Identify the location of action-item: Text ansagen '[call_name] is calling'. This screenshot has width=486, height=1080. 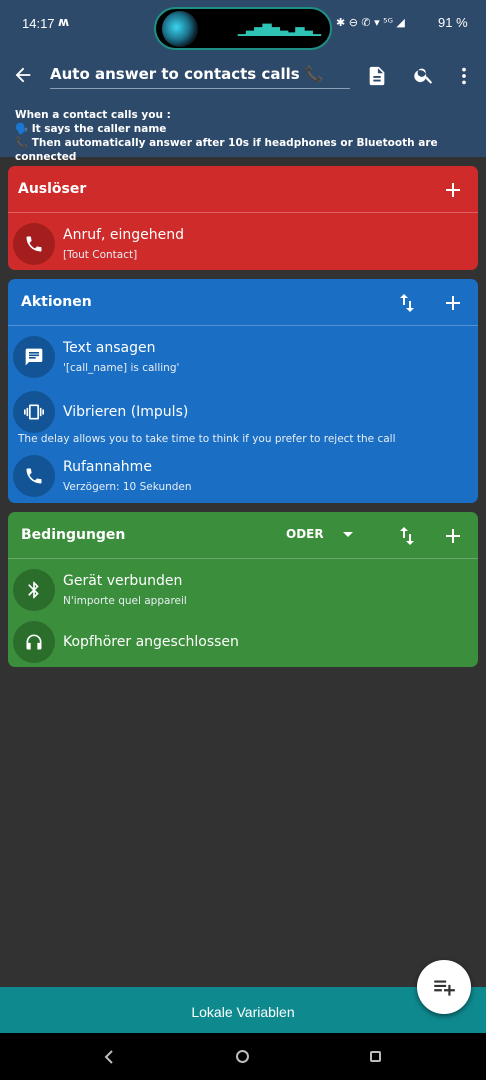
(243, 356).